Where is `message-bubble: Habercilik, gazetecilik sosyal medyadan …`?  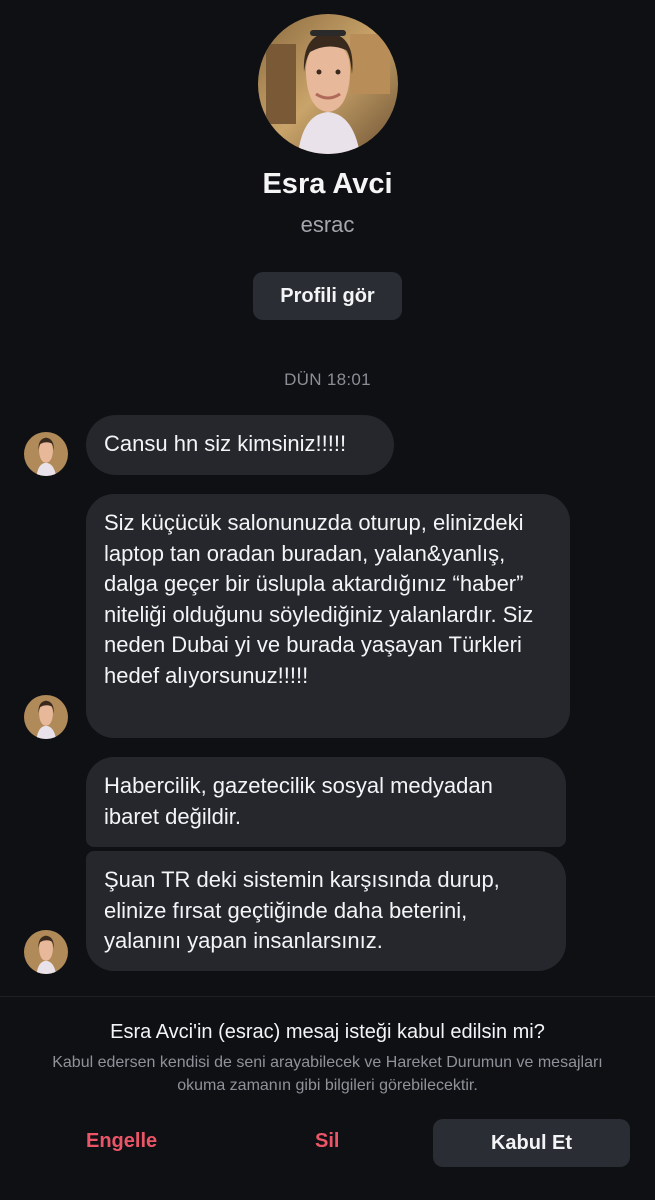
message-bubble: Habercilik, gazetecilik sosyal medyadan … is located at coordinates (326, 802).